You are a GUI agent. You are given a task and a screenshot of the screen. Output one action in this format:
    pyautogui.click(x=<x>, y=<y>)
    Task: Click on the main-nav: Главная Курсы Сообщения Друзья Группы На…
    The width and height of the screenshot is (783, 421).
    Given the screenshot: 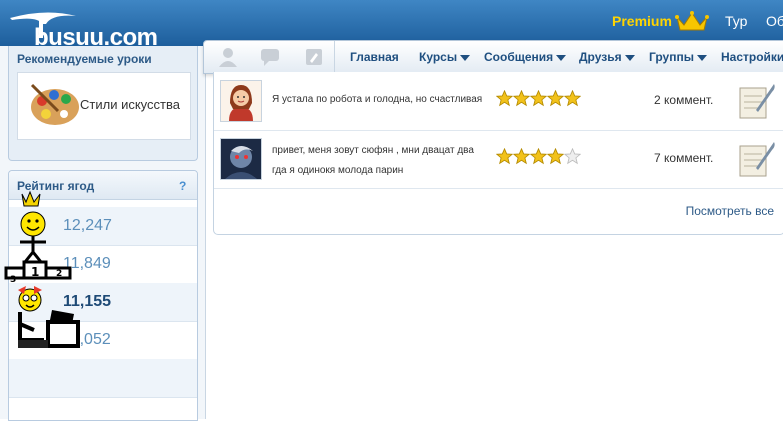 What is the action you would take?
    pyautogui.click(x=493, y=57)
    